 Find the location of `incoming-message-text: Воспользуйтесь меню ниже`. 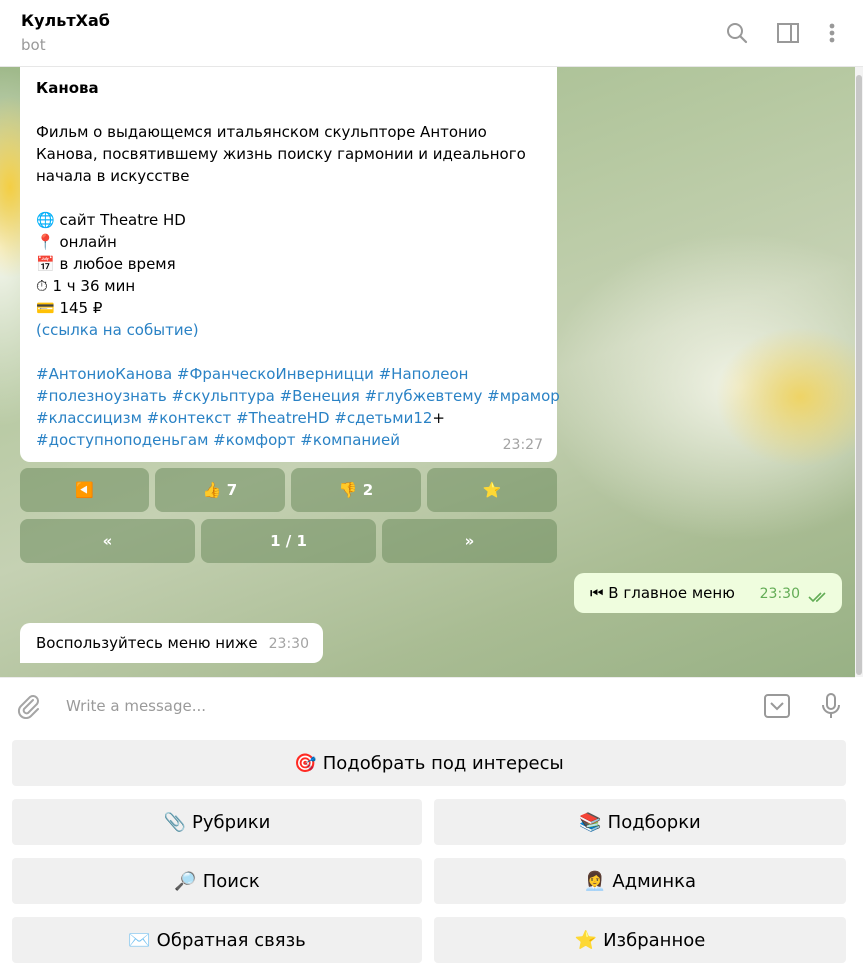

incoming-message-text: Воспользуйтесь меню ниже is located at coordinates (147, 643).